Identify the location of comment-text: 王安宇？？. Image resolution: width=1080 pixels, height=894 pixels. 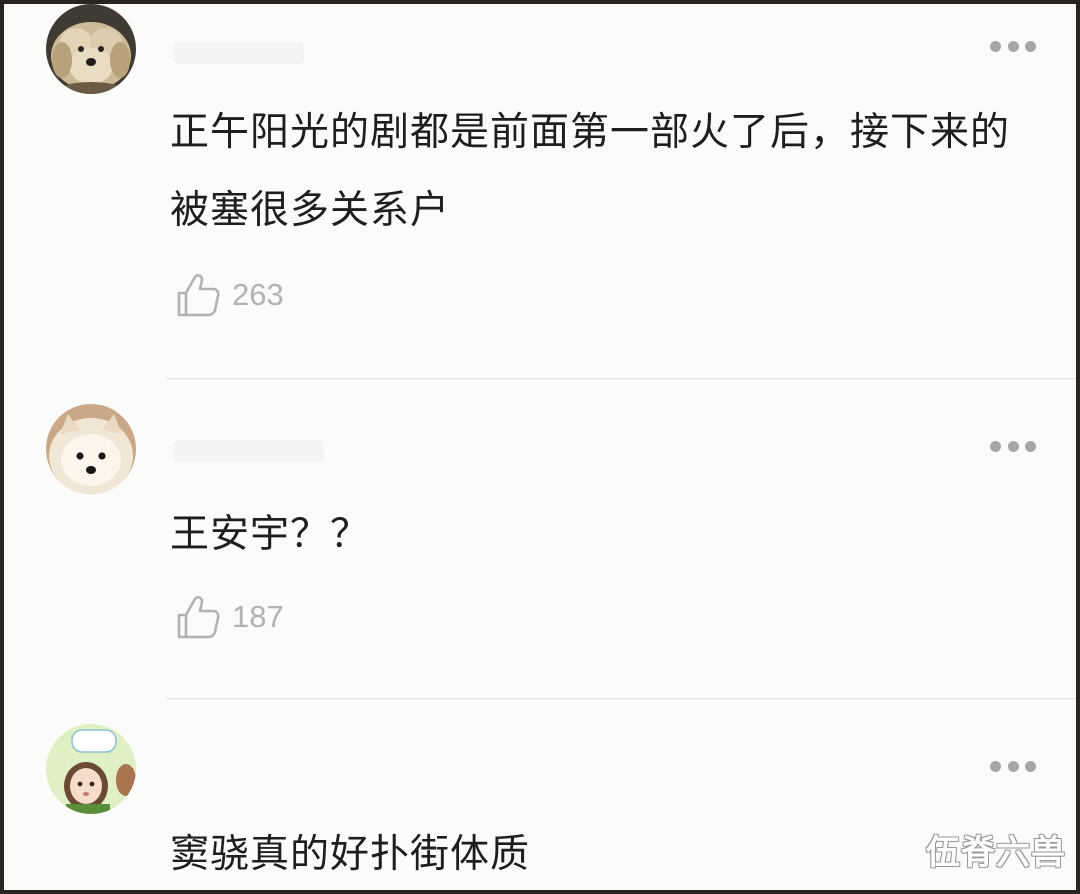
(270, 534).